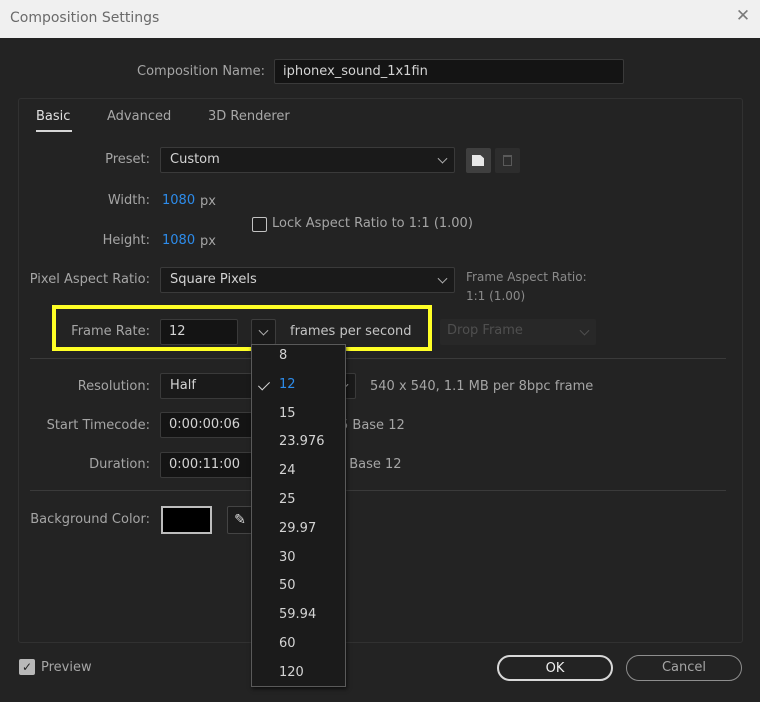  What do you see at coordinates (208, 241) in the screenshot?
I see `height-unit: px` at bounding box center [208, 241].